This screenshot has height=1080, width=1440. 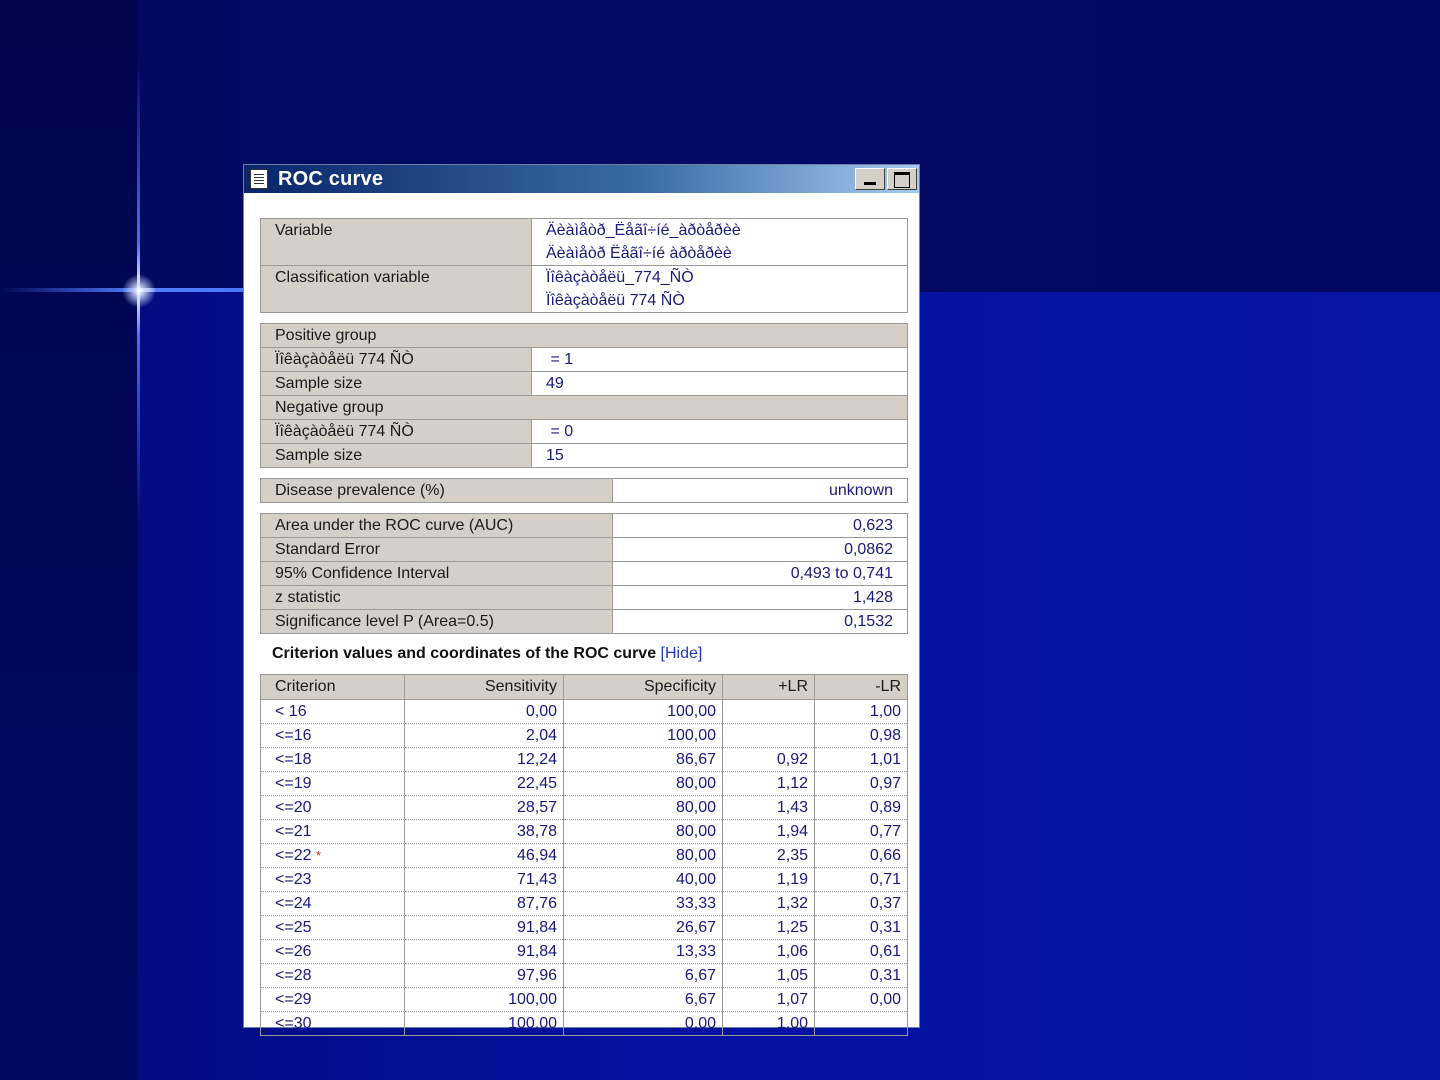 What do you see at coordinates (331, 178) in the screenshot?
I see `window-title: ROC curve` at bounding box center [331, 178].